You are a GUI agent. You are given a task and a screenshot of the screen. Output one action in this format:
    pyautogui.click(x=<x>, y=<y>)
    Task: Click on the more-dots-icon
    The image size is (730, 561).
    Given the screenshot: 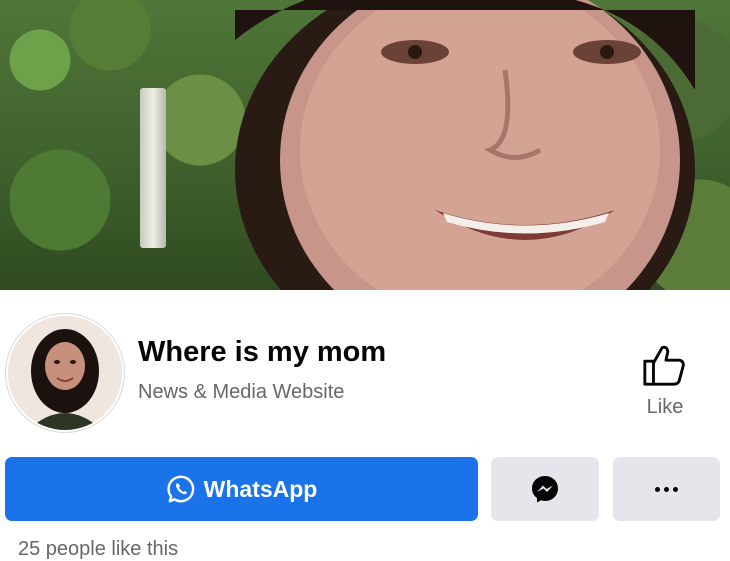 What is the action you would take?
    pyautogui.click(x=666, y=489)
    